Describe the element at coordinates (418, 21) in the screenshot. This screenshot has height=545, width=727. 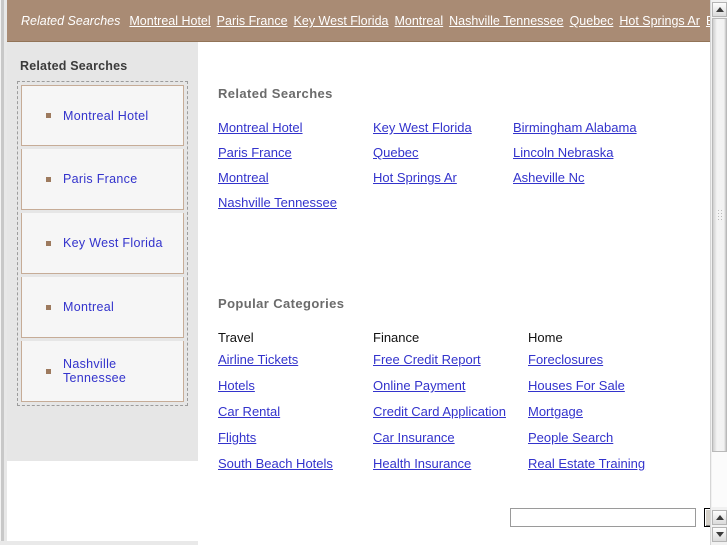
I see `topbar-link-montreal: Montreal` at that location.